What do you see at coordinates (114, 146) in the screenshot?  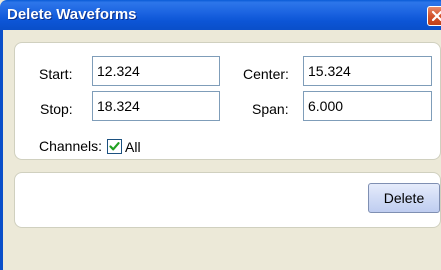 I see `all-channels-checkbox` at bounding box center [114, 146].